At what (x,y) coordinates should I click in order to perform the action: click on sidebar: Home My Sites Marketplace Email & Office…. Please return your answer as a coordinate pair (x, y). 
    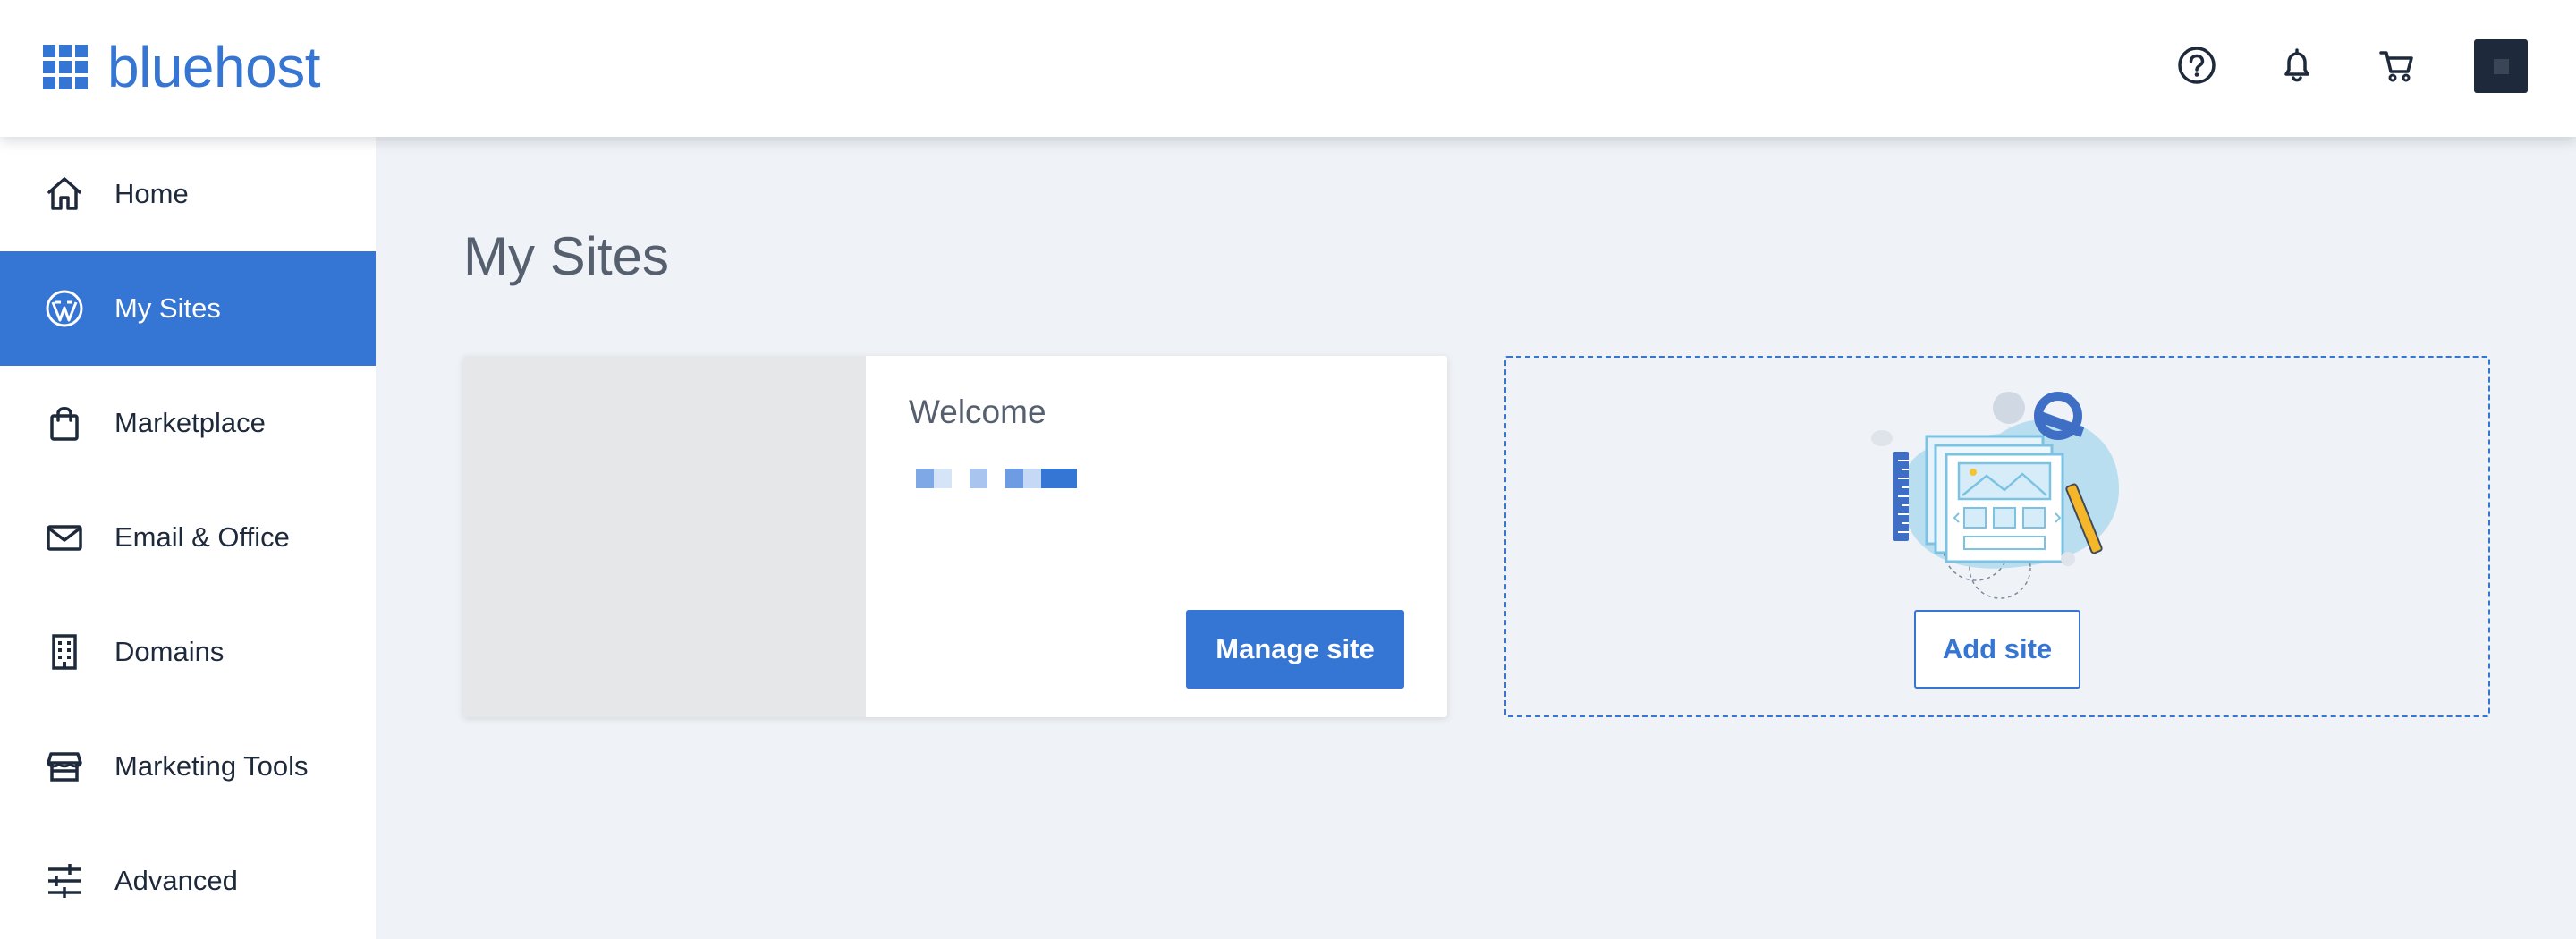
    Looking at the image, I should click on (188, 538).